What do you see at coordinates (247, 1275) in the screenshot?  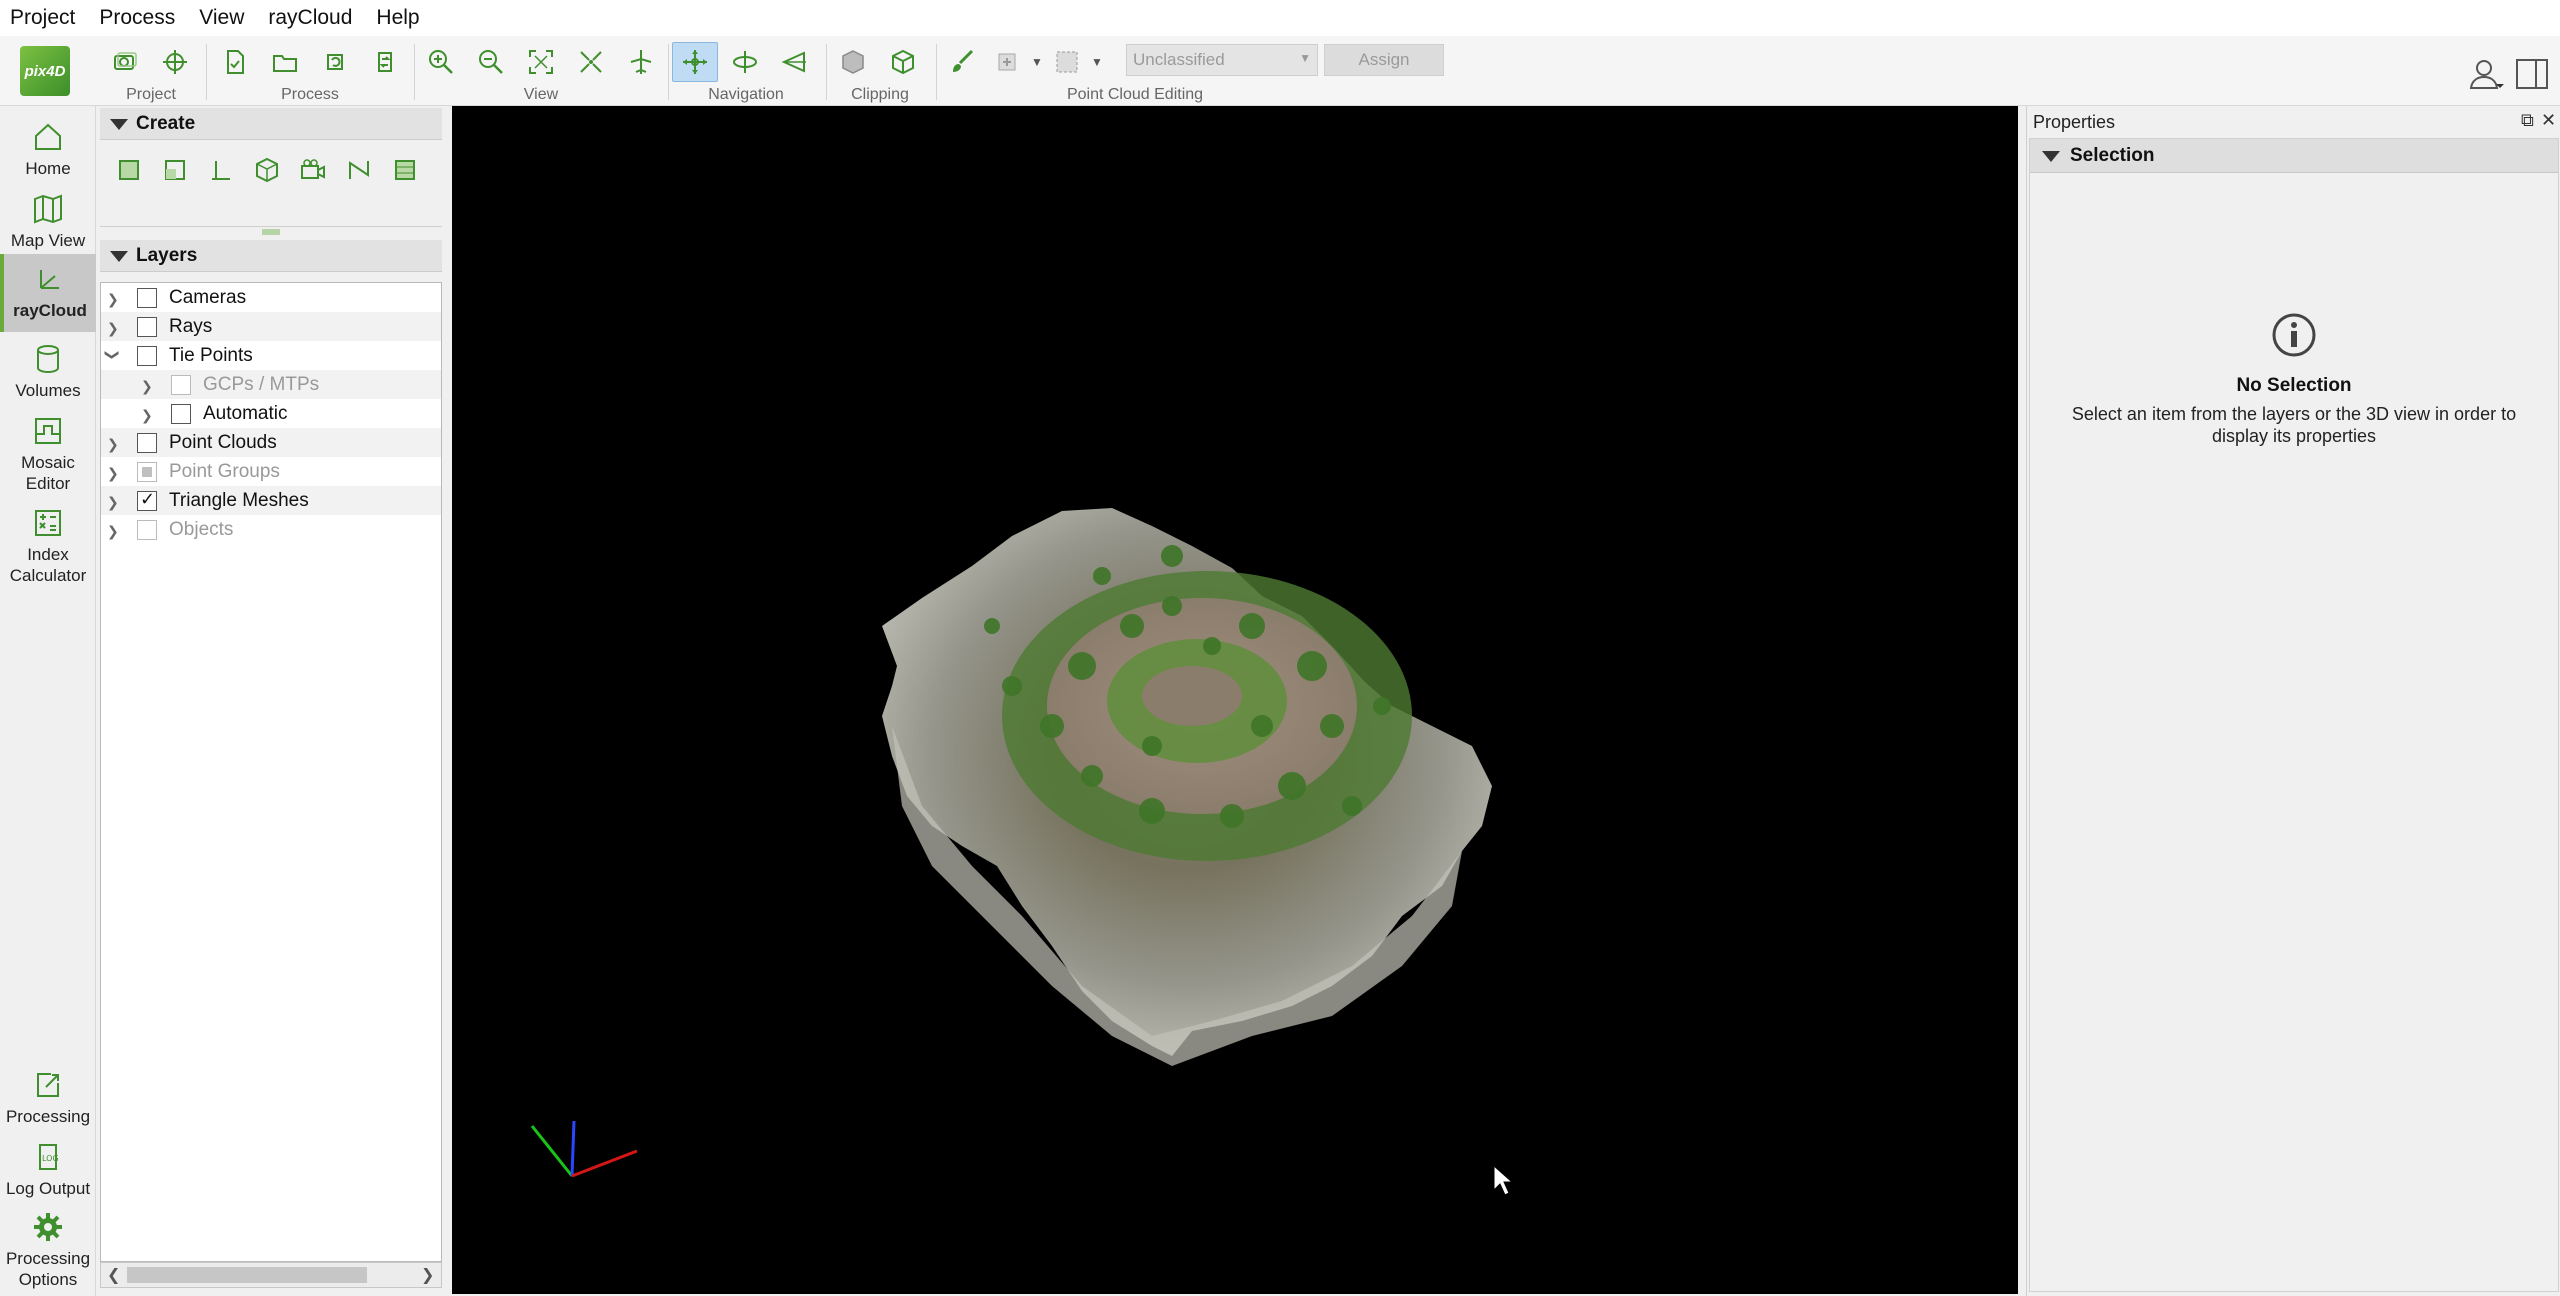 I see `scrollbar-thumb` at bounding box center [247, 1275].